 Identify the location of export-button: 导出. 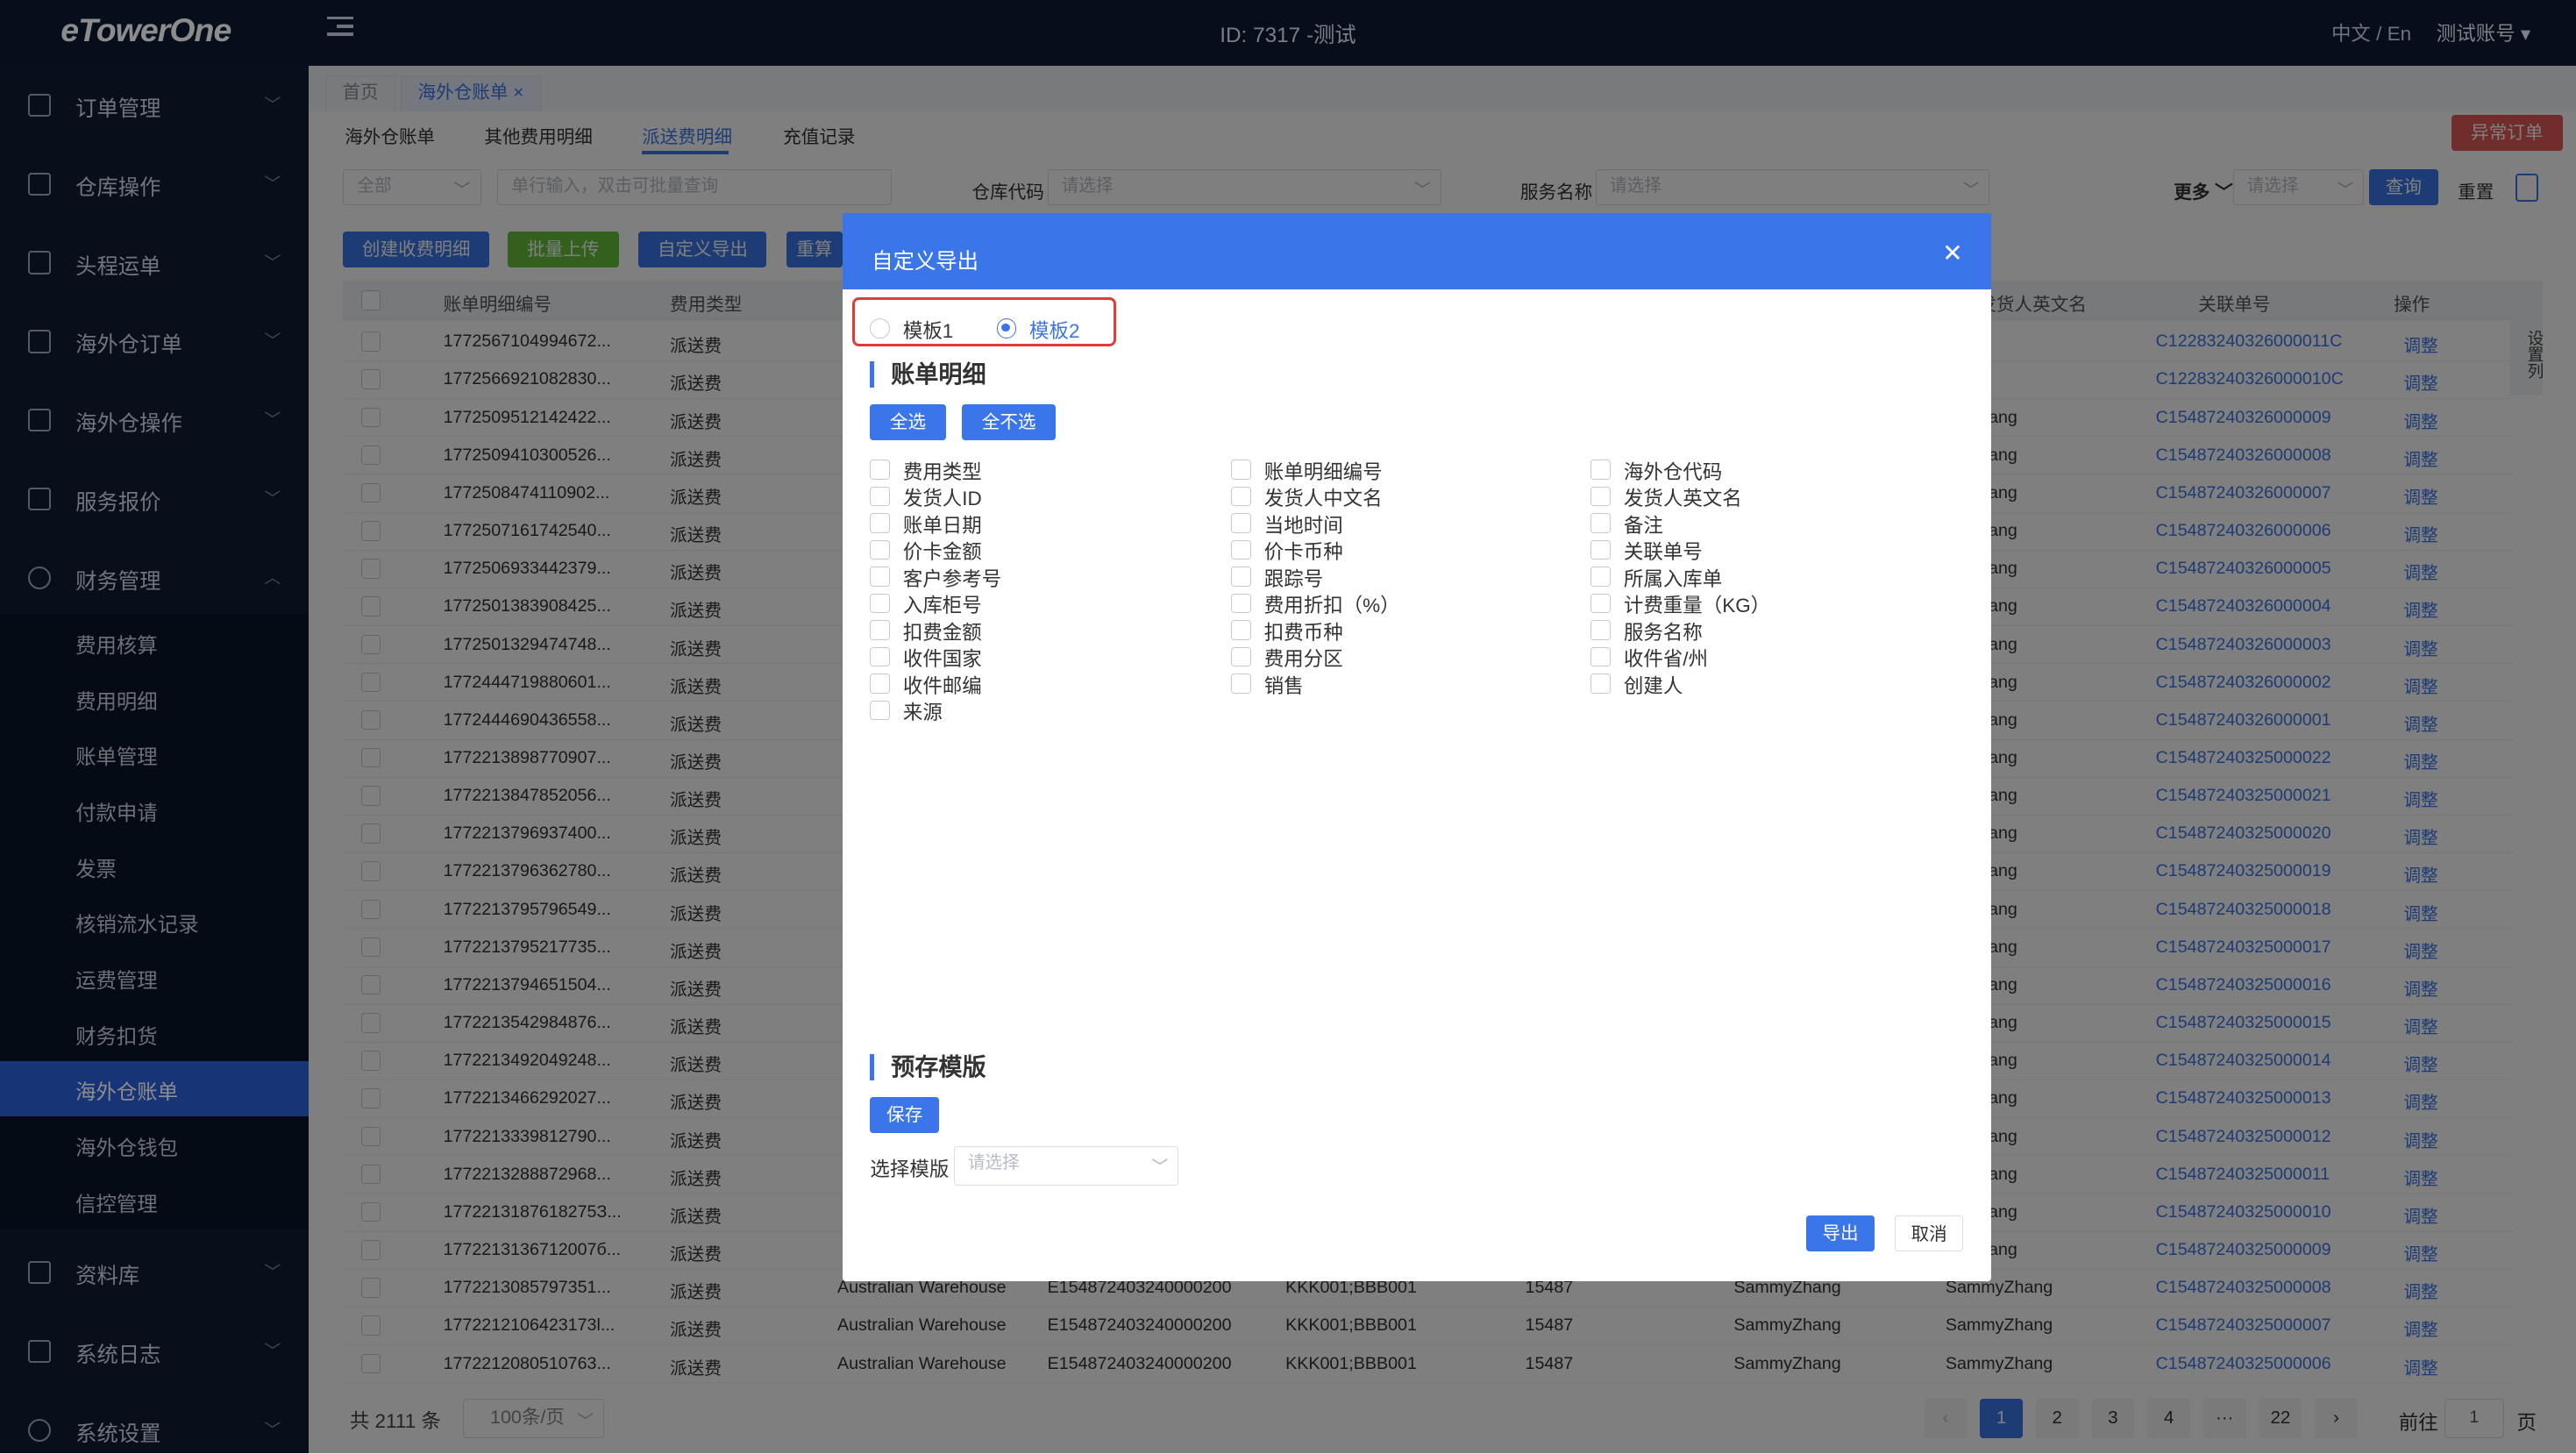
(1840, 1233).